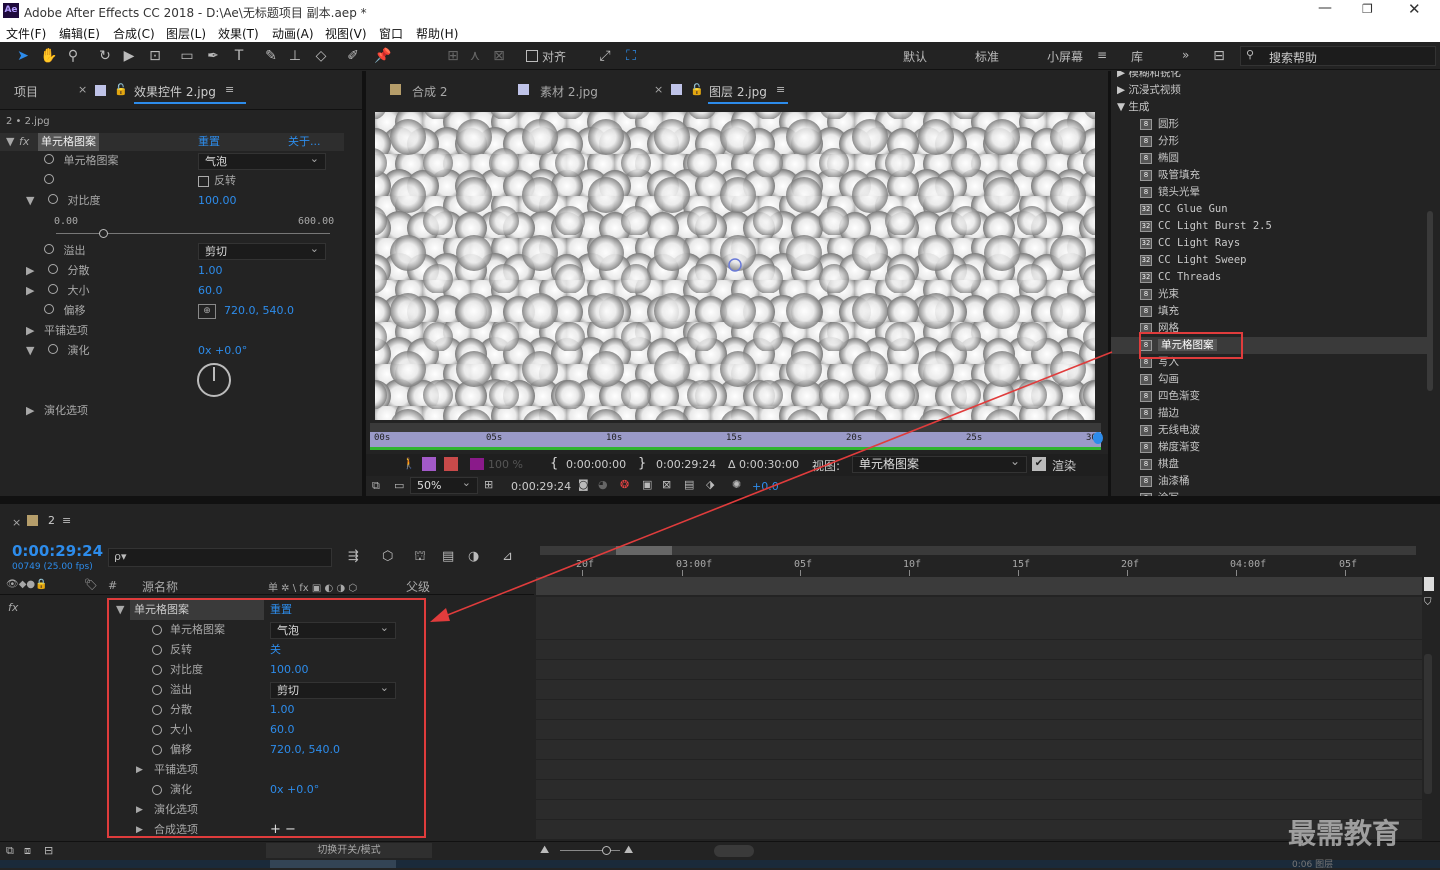  What do you see at coordinates (217, 201) in the screenshot?
I see `contrast-value: 100.00` at bounding box center [217, 201].